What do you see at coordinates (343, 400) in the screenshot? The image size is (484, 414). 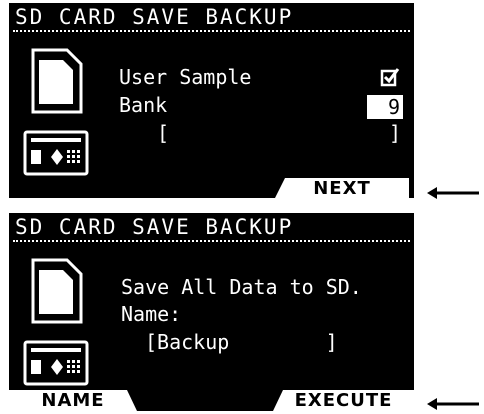 I see `execute-button: EXECUTE` at bounding box center [343, 400].